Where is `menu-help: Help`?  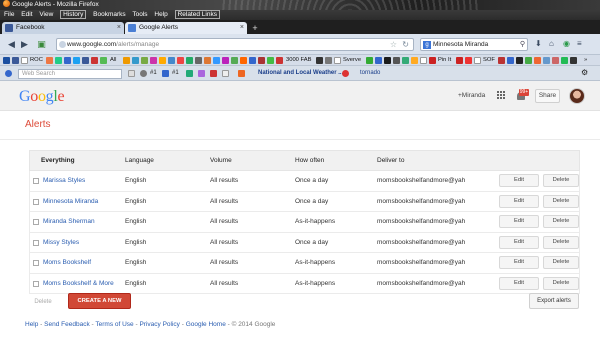 menu-help: Help is located at coordinates (160, 14).